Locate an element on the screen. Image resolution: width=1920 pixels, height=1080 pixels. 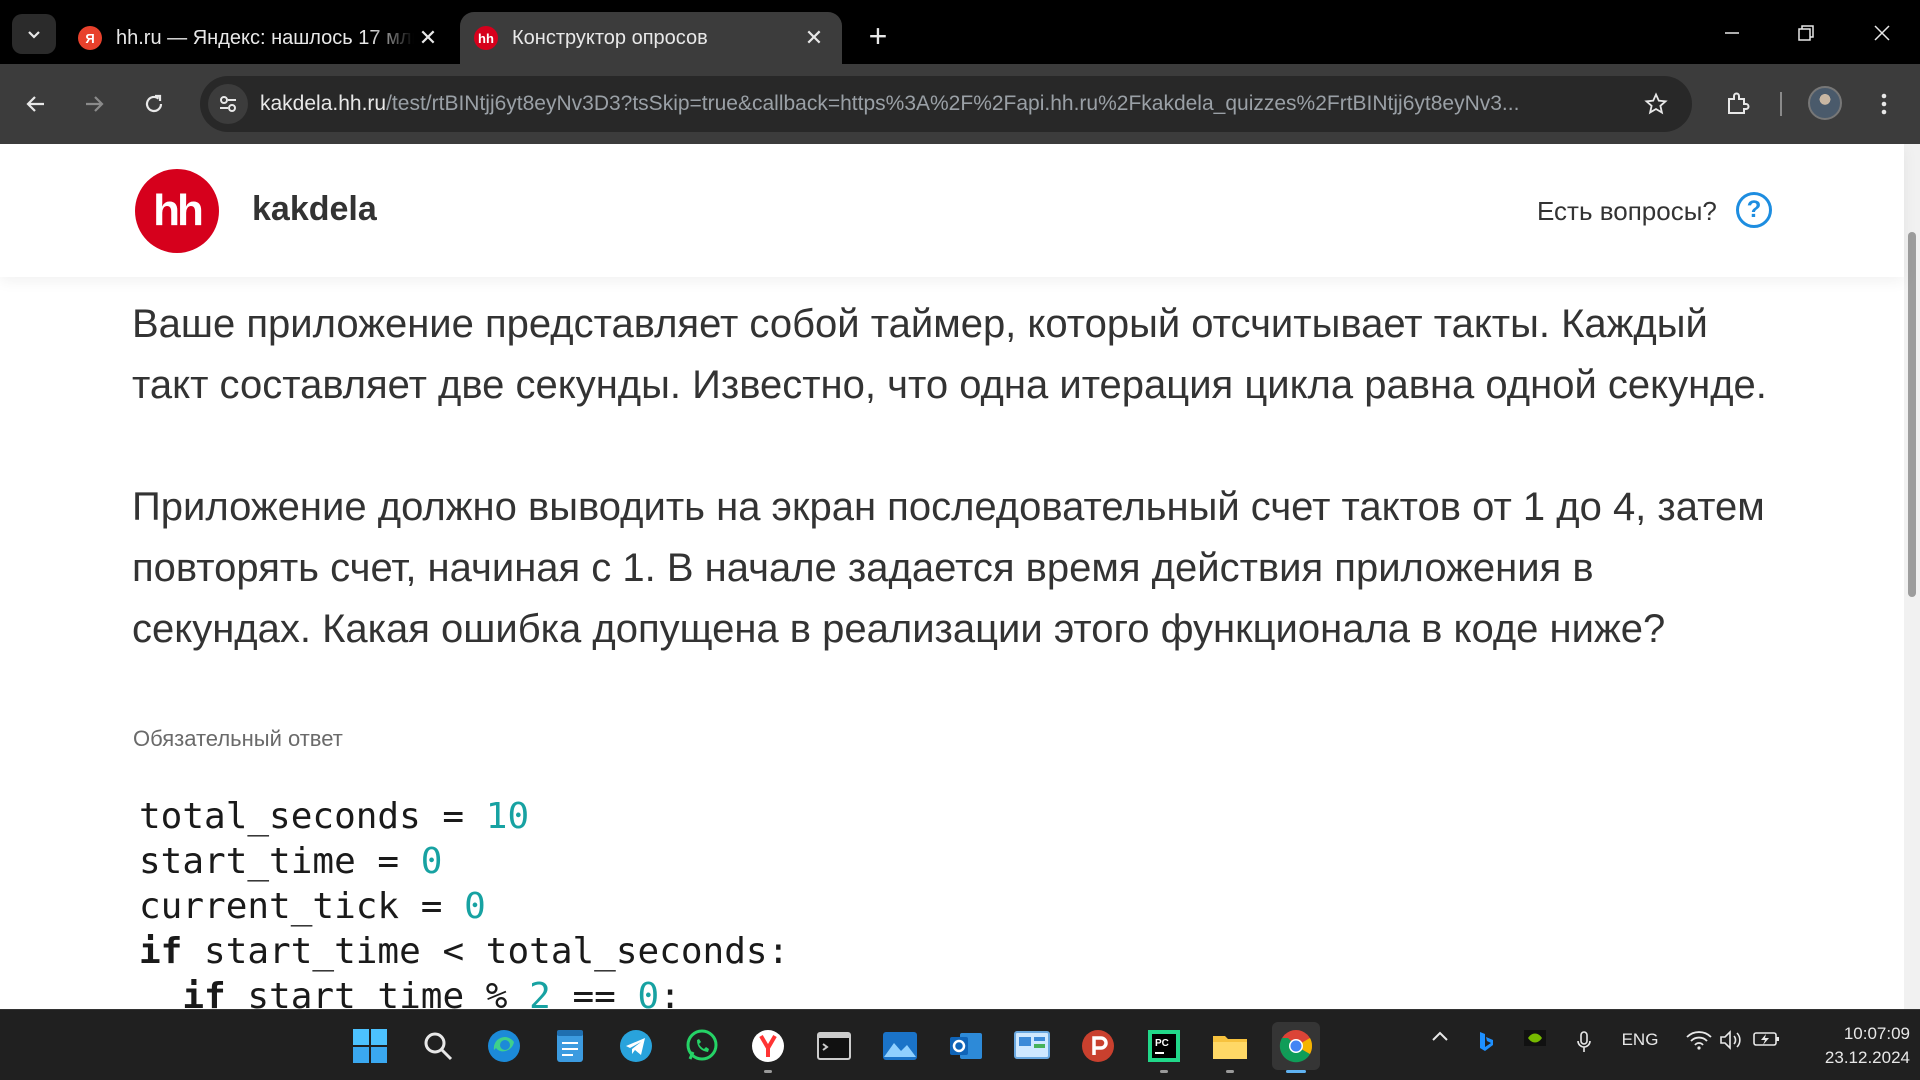
taskbar-control-panel is located at coordinates (1032, 1046).